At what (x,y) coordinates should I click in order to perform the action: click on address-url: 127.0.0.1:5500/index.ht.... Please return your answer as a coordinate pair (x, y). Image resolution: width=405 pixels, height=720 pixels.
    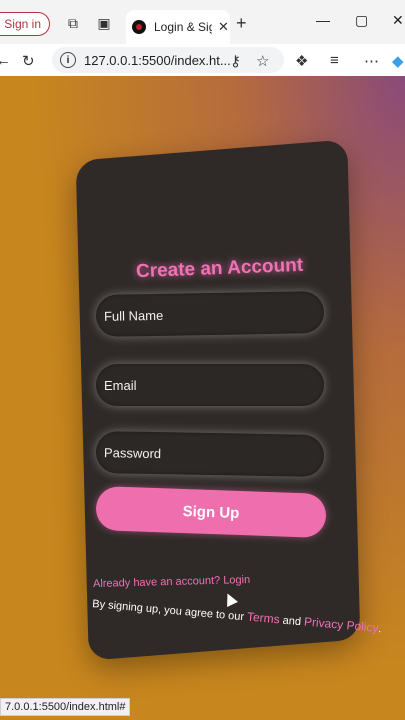
    Looking at the image, I should click on (157, 60).